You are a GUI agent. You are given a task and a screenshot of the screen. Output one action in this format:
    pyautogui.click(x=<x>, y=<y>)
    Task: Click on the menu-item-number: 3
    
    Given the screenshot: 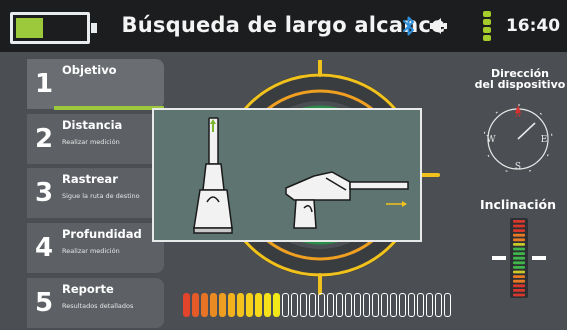 What is the action you would take?
    pyautogui.click(x=44, y=193)
    